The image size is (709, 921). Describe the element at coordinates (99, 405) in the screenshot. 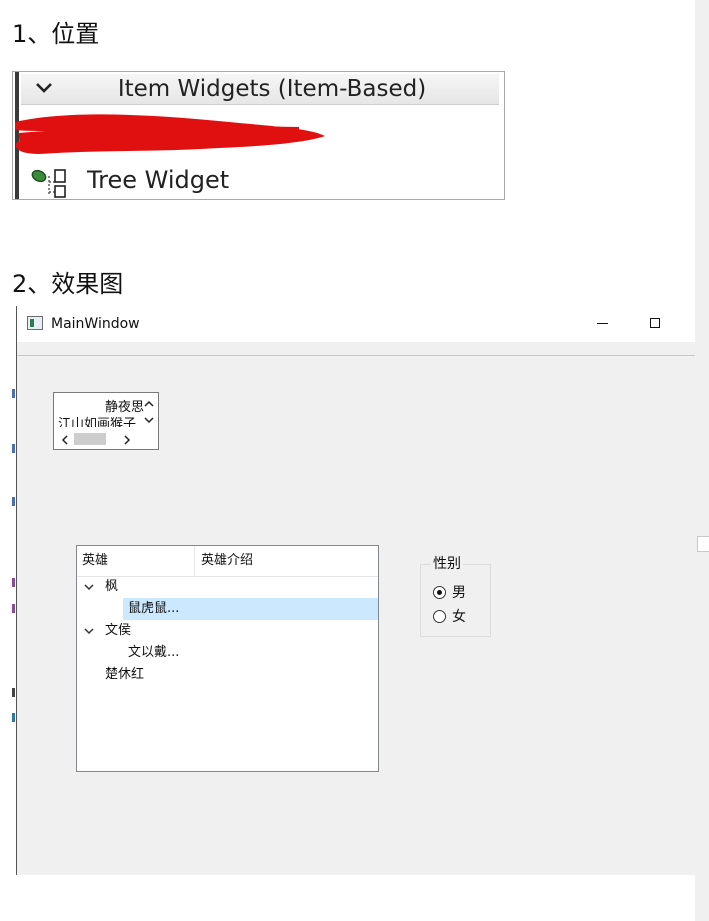

I see `list-item: 静夜思` at that location.